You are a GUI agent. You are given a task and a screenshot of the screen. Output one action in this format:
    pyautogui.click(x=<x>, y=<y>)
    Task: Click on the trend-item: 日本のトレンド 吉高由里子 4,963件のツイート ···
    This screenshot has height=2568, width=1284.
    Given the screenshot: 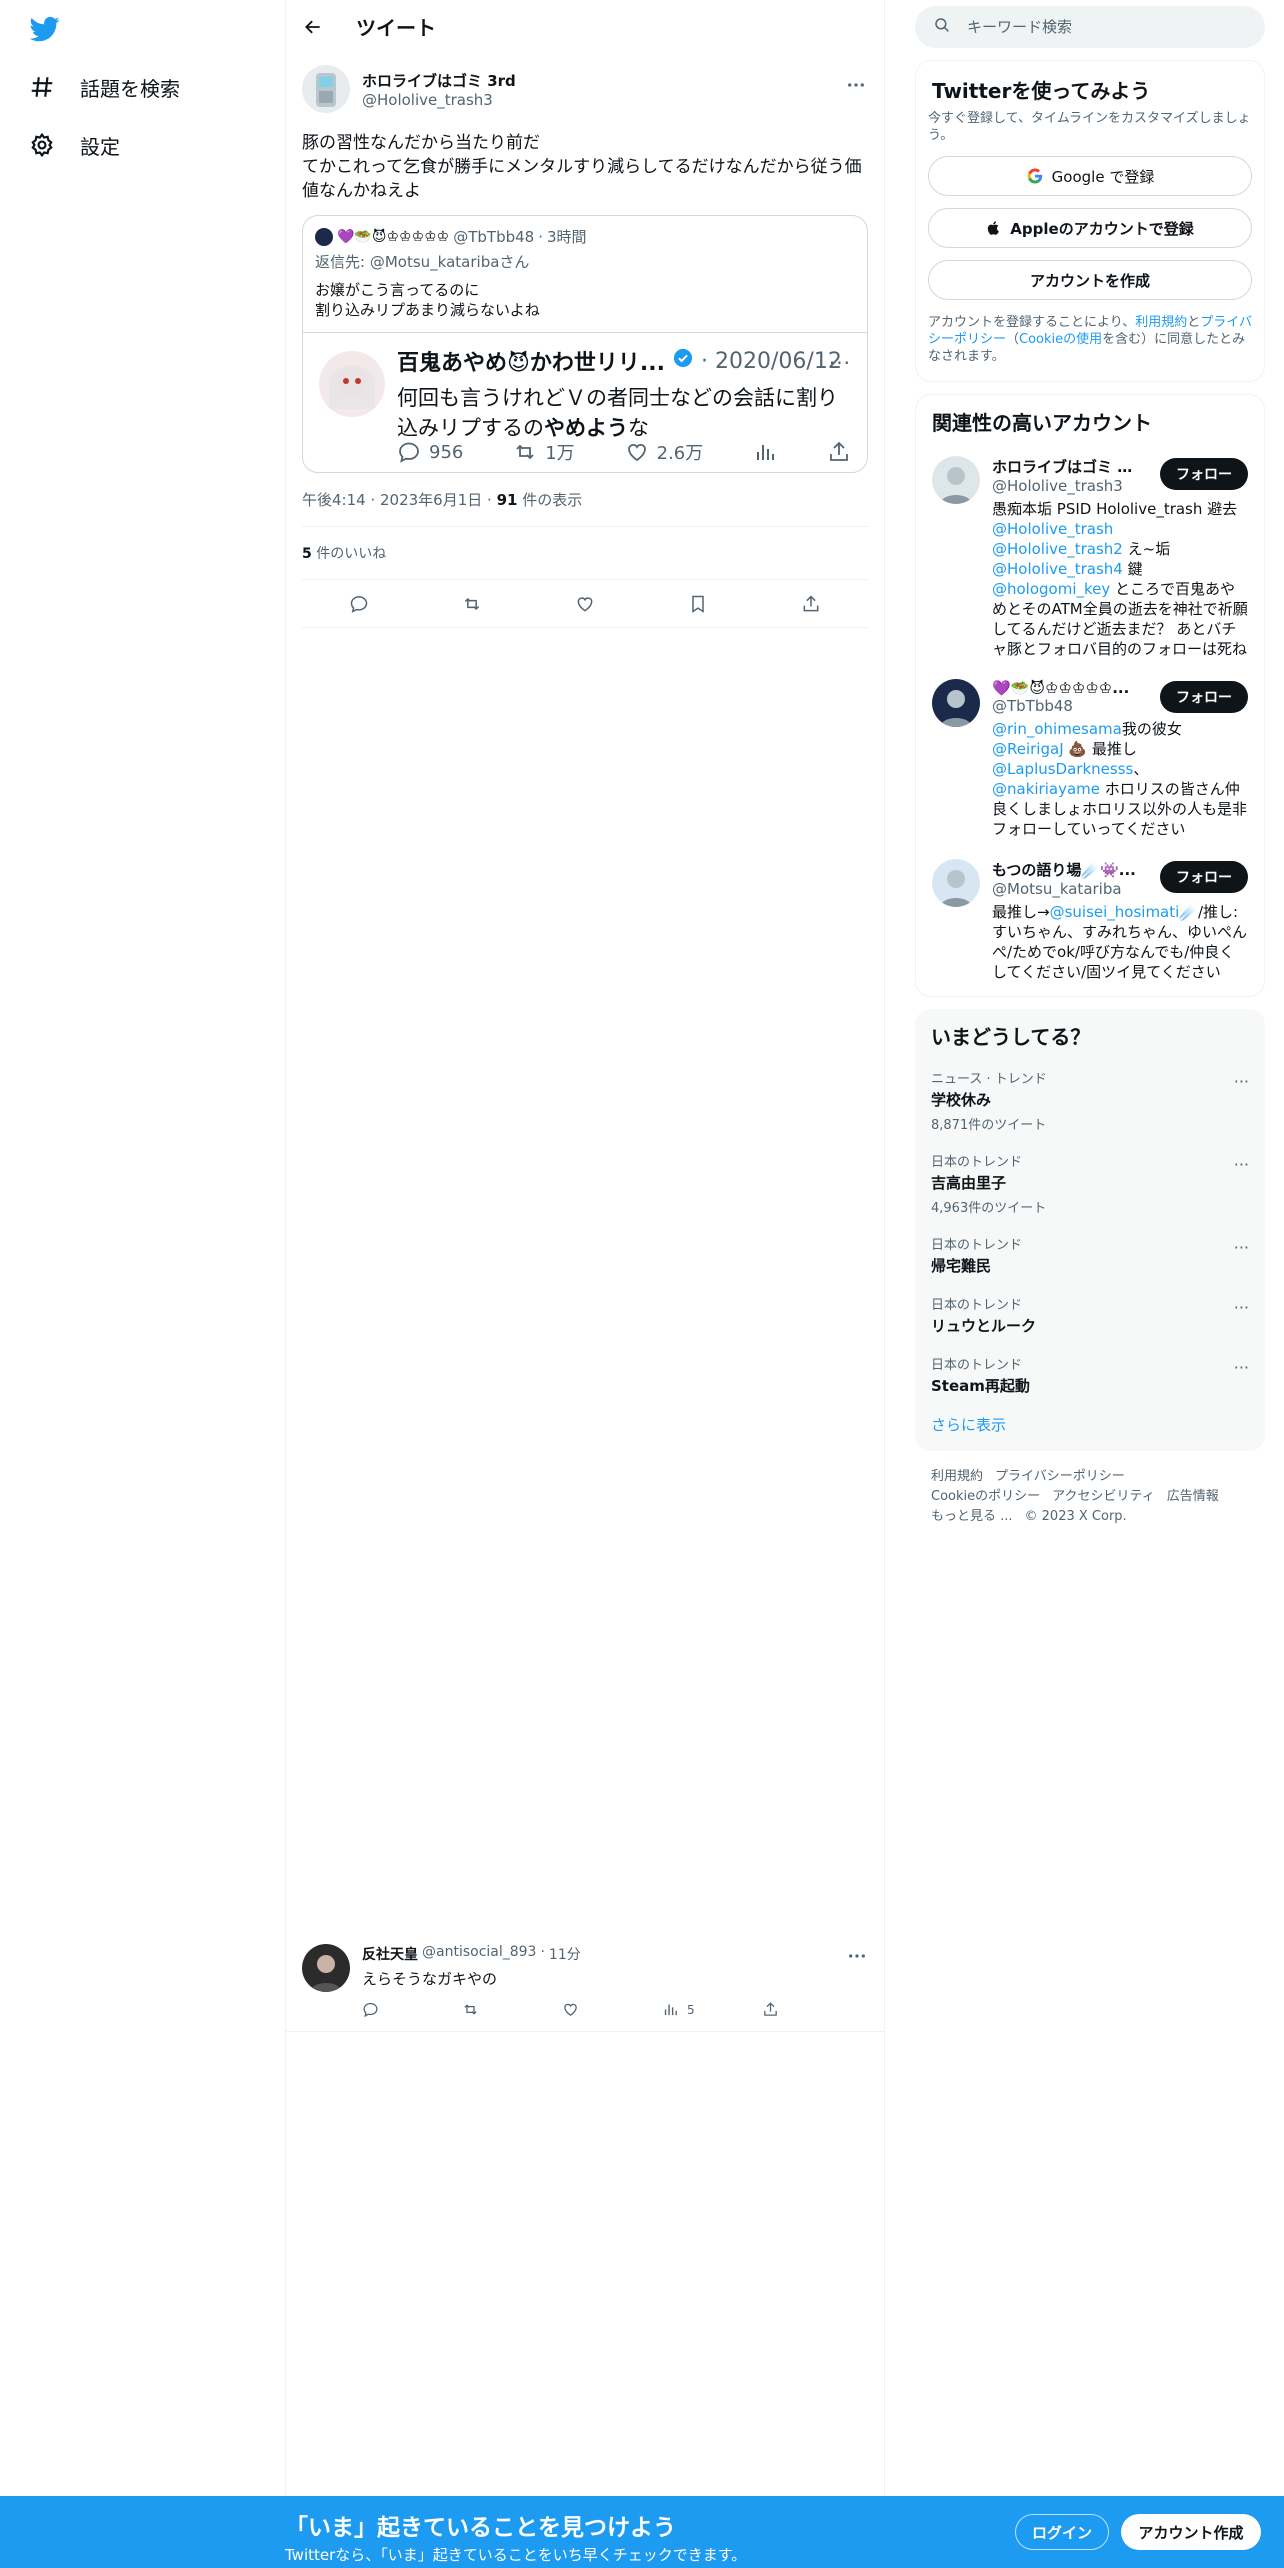 What is the action you would take?
    pyautogui.click(x=1090, y=1183)
    